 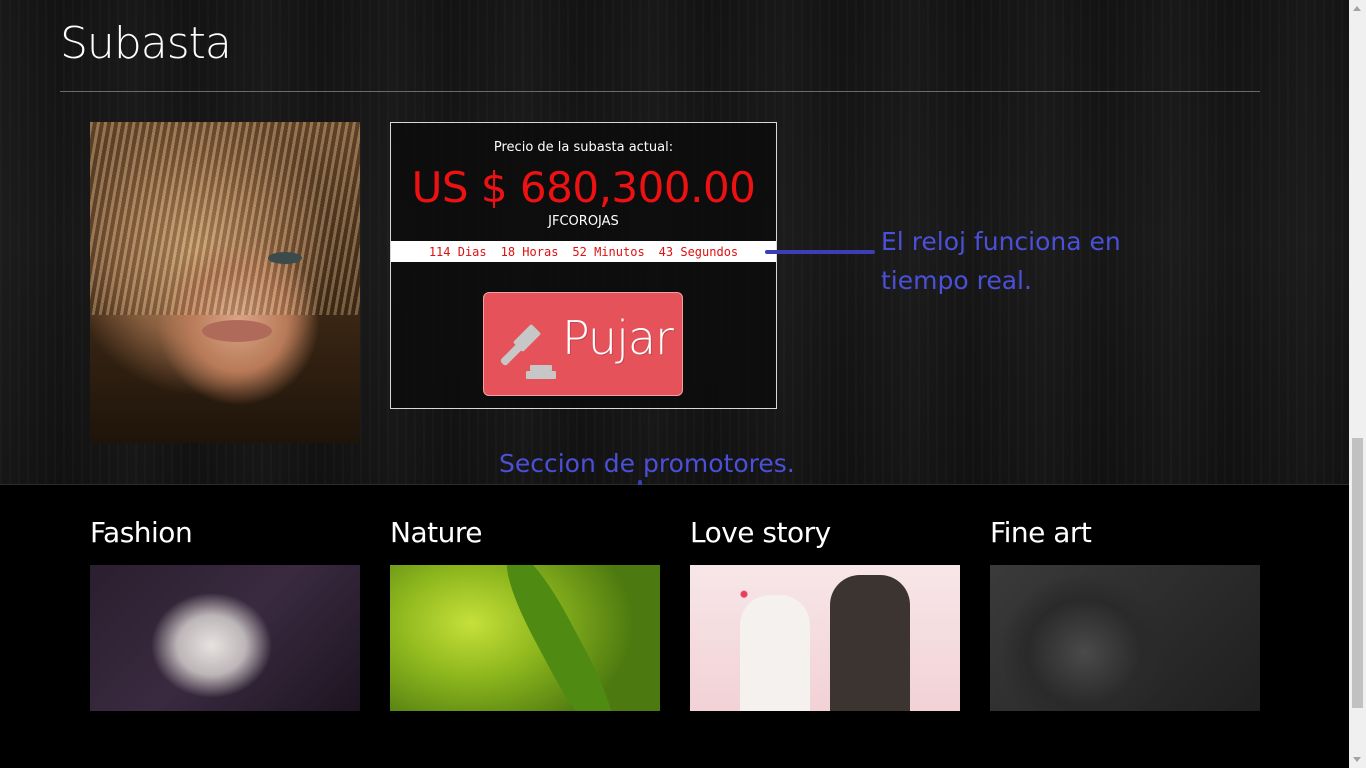 I want to click on promo-title: Love story, so click(x=760, y=532).